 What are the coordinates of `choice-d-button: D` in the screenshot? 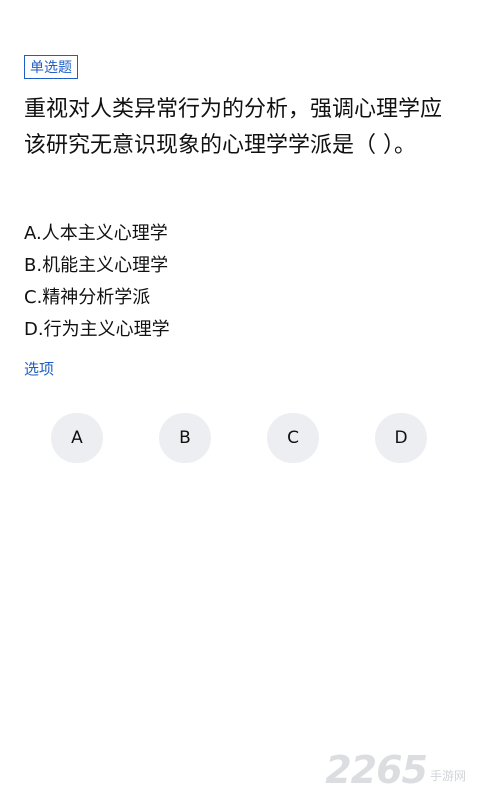 It's located at (401, 438).